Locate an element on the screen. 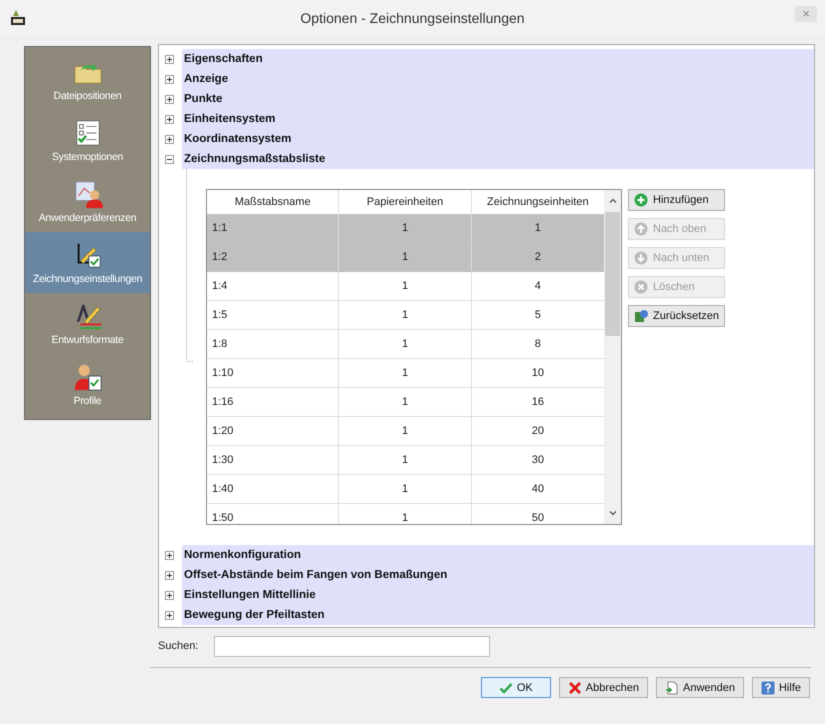 Image resolution: width=825 pixels, height=724 pixels. table-cell-text: 8 is located at coordinates (538, 344).